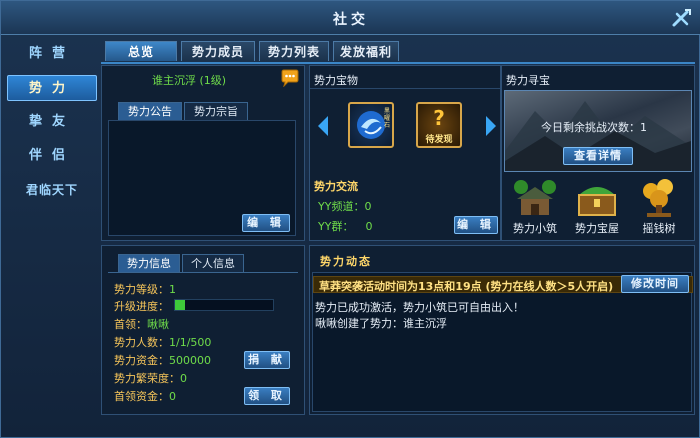 This screenshot has height=438, width=700. What do you see at coordinates (466, 286) in the screenshot?
I see `activity-notice-text: 草莽突袭活动时间为13点和19点 (势力在线人数＞5人开启)` at bounding box center [466, 286].